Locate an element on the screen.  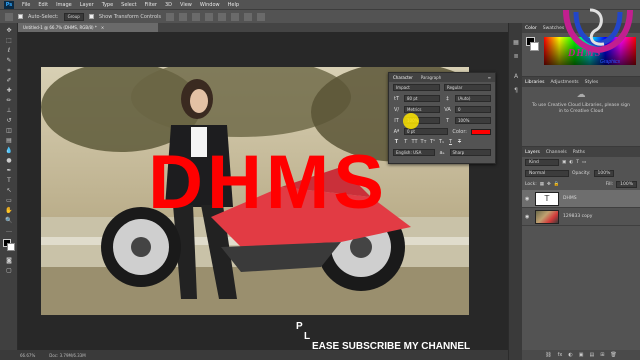
zoom-level: 66.67% is located at coordinates (27, 355).